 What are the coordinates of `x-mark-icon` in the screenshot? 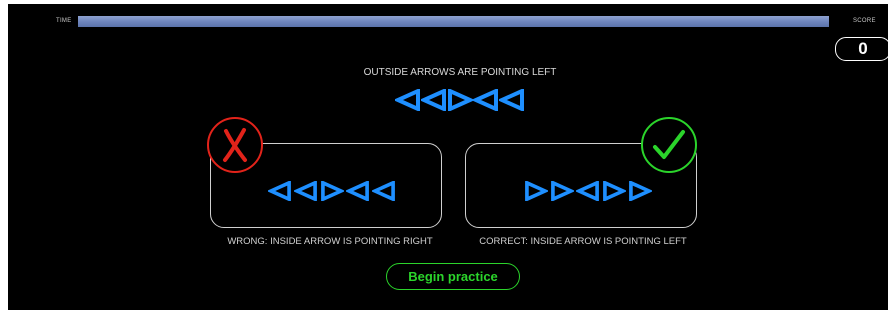 It's located at (235, 145).